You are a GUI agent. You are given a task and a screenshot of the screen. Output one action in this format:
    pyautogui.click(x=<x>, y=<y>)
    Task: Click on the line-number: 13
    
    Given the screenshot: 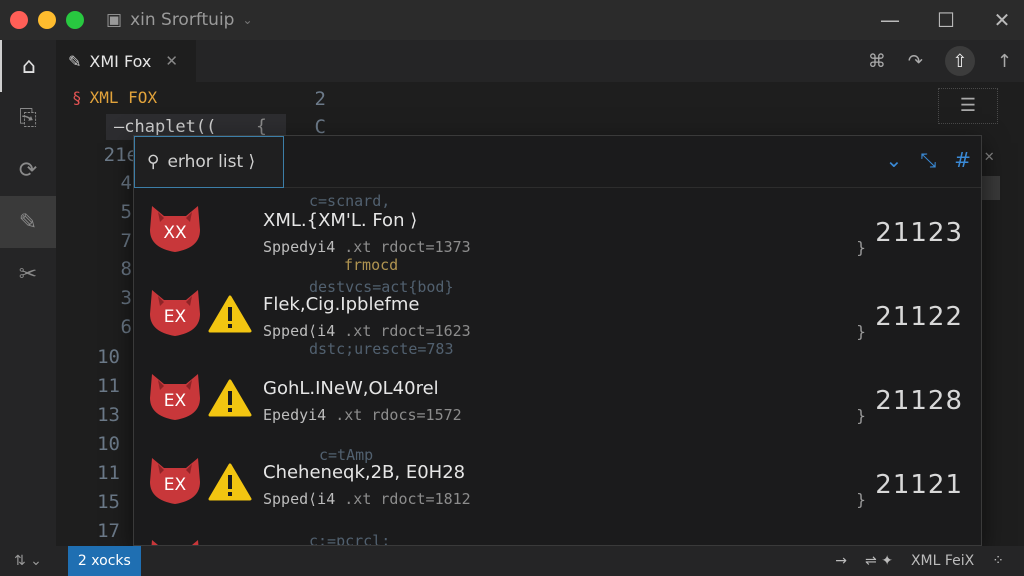 What is the action you would take?
    pyautogui.click(x=108, y=415)
    